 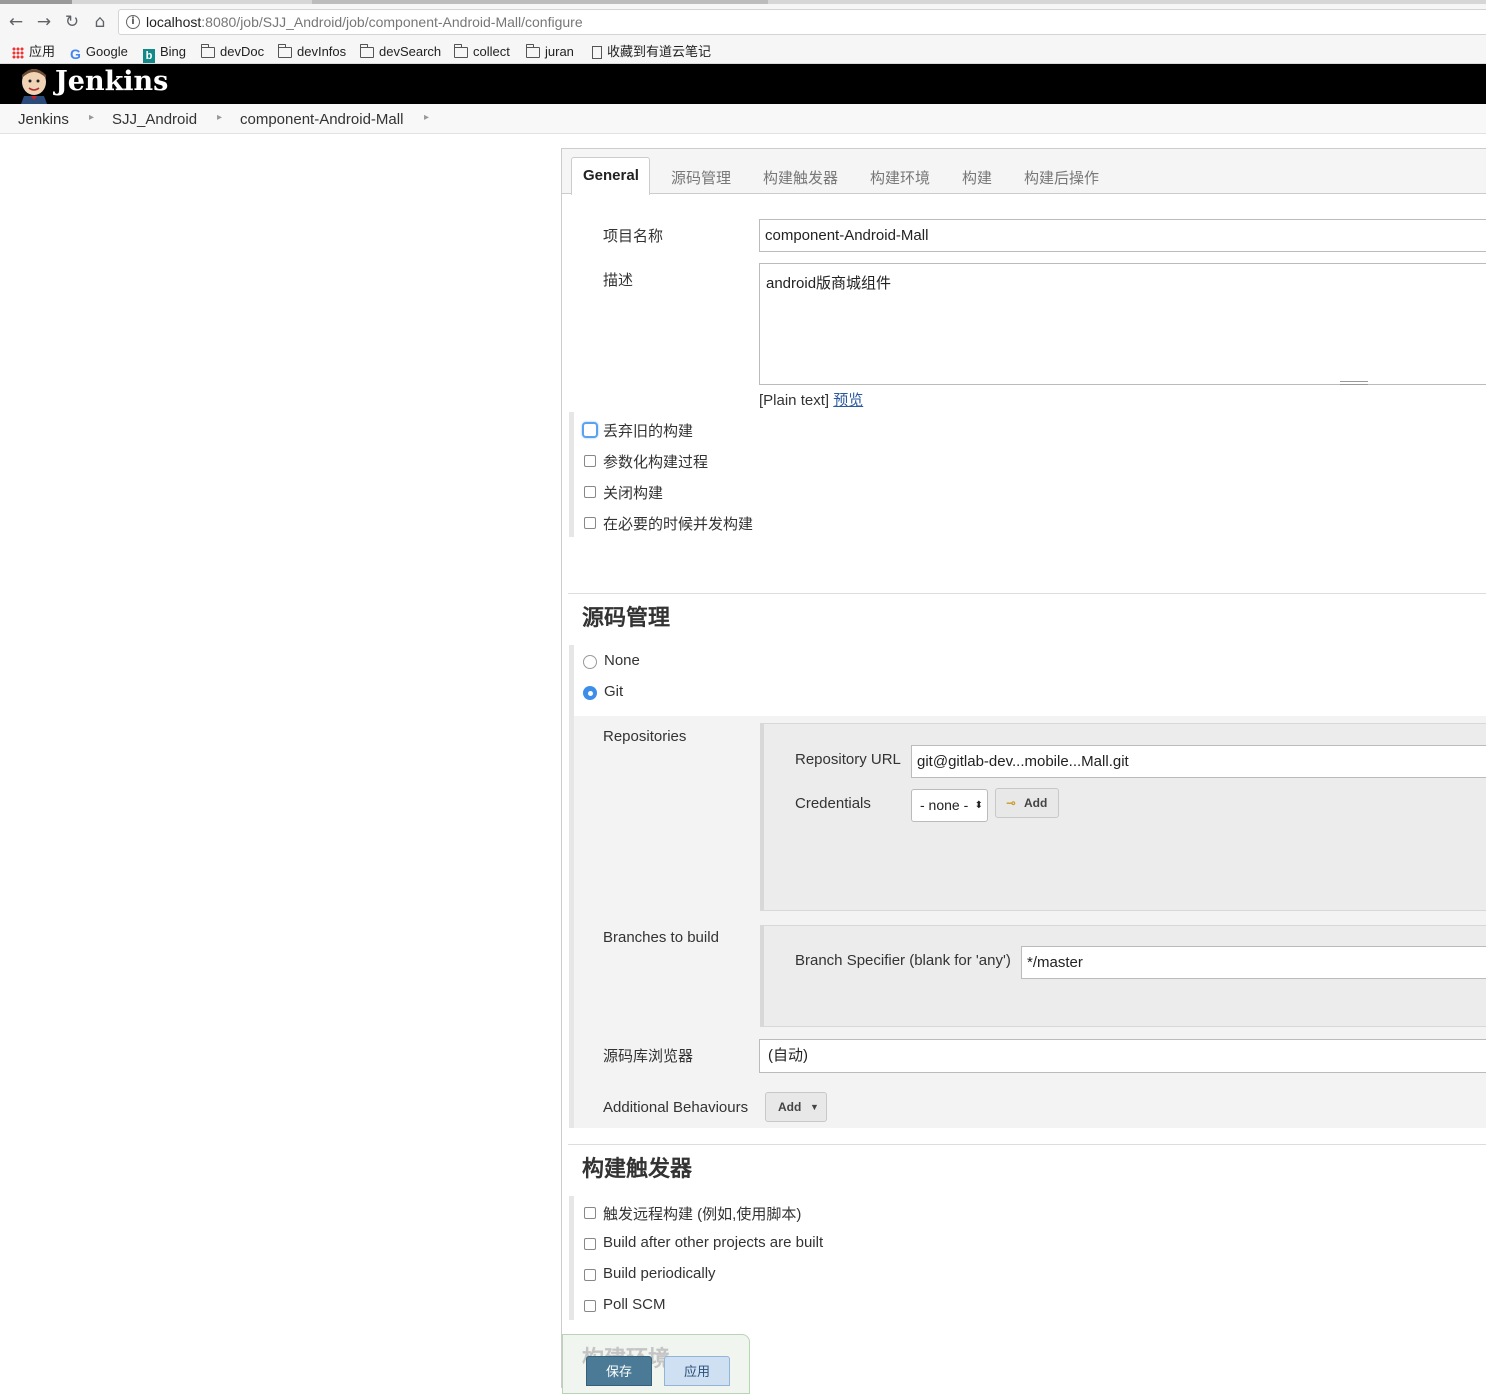 What do you see at coordinates (619, 1371) in the screenshot?
I see `save-button: 保存` at bounding box center [619, 1371].